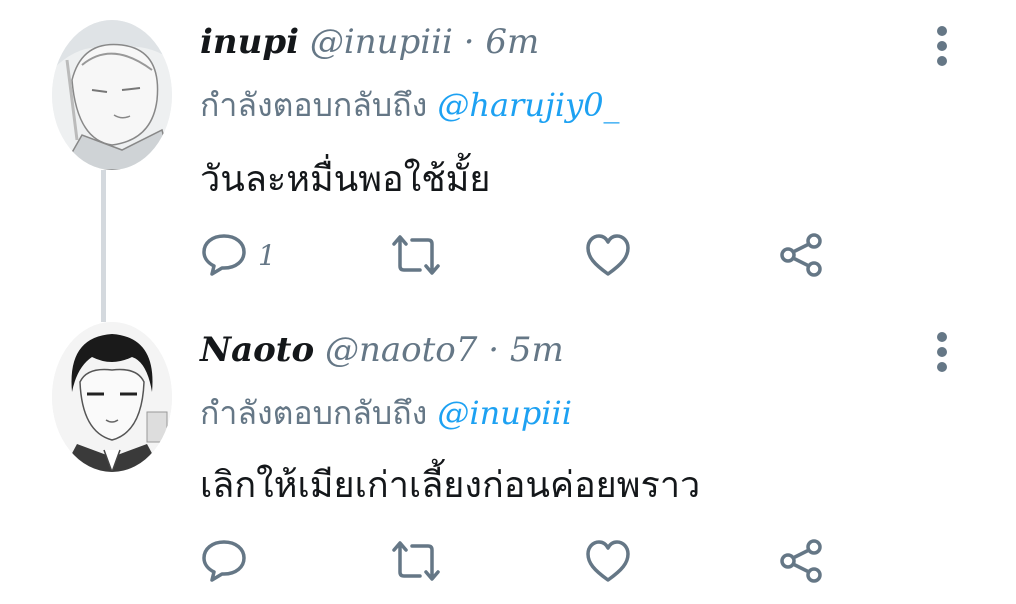  Describe the element at coordinates (257, 350) in the screenshot. I see `display-name: Naoto` at that location.